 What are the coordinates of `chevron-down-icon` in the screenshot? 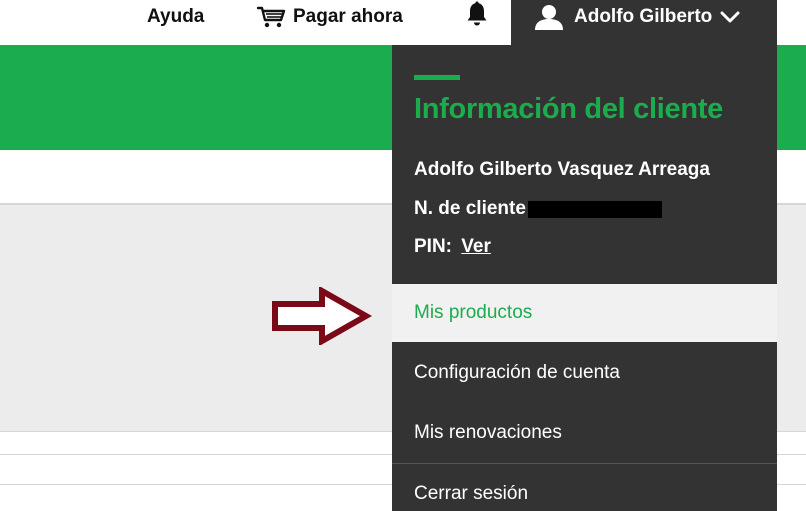 It's located at (730, 17).